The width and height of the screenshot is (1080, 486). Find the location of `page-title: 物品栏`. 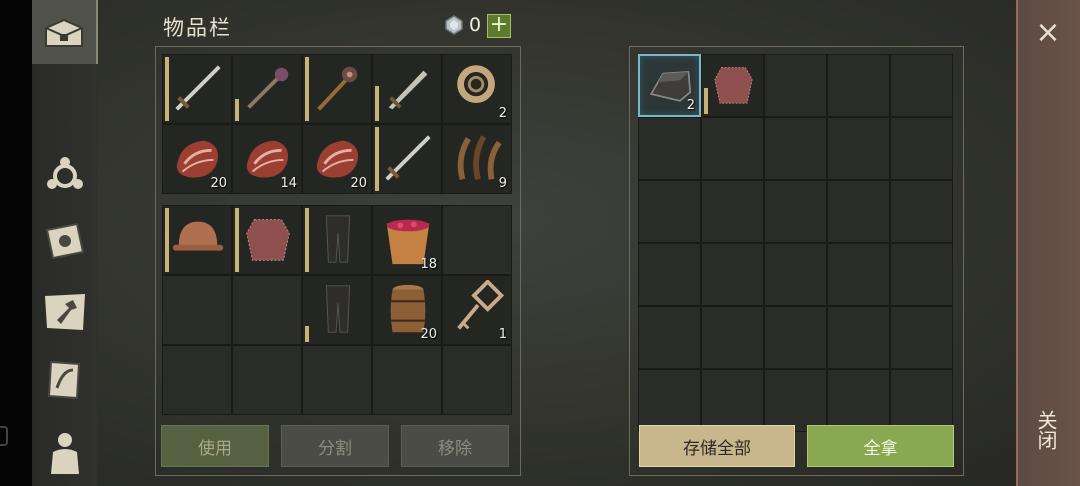

page-title: 物品栏 is located at coordinates (197, 28).